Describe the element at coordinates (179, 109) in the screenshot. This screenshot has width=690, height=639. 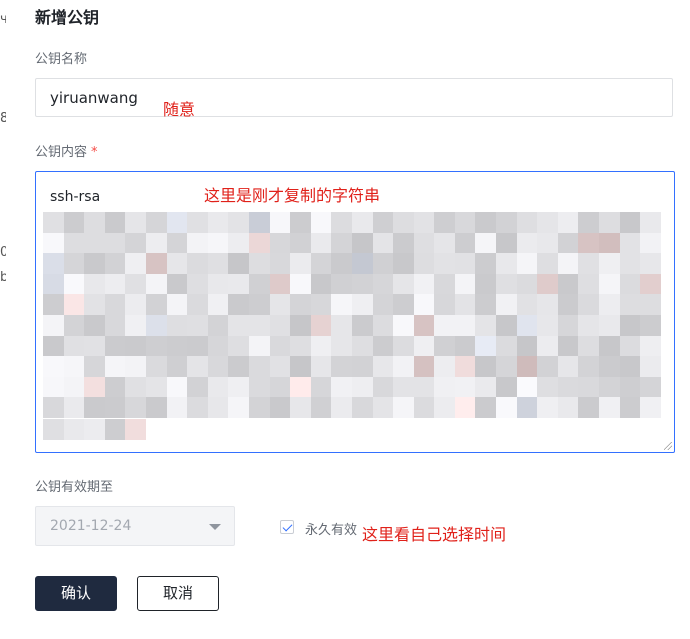
I see `key-name-annotation: 随意` at that location.